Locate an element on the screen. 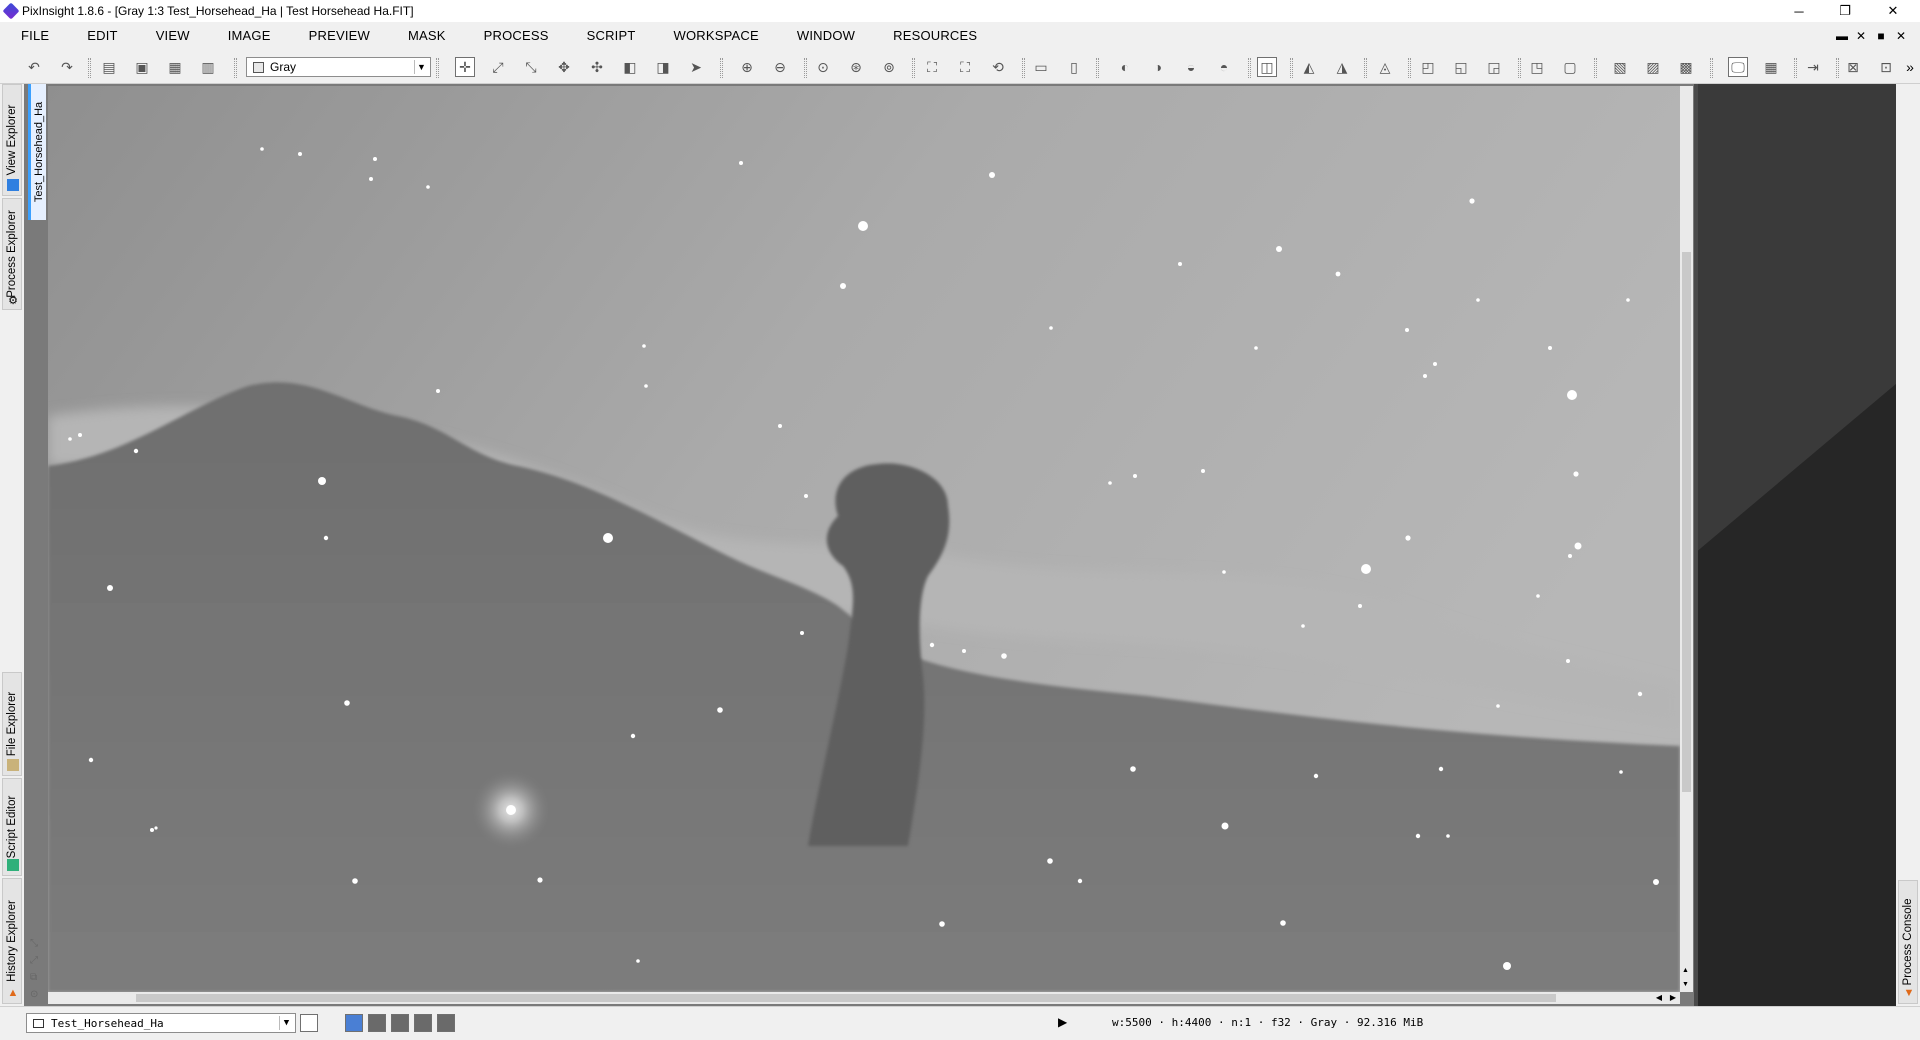  scroll-down-arrow-icon: ▼ is located at coordinates (1685, 984).